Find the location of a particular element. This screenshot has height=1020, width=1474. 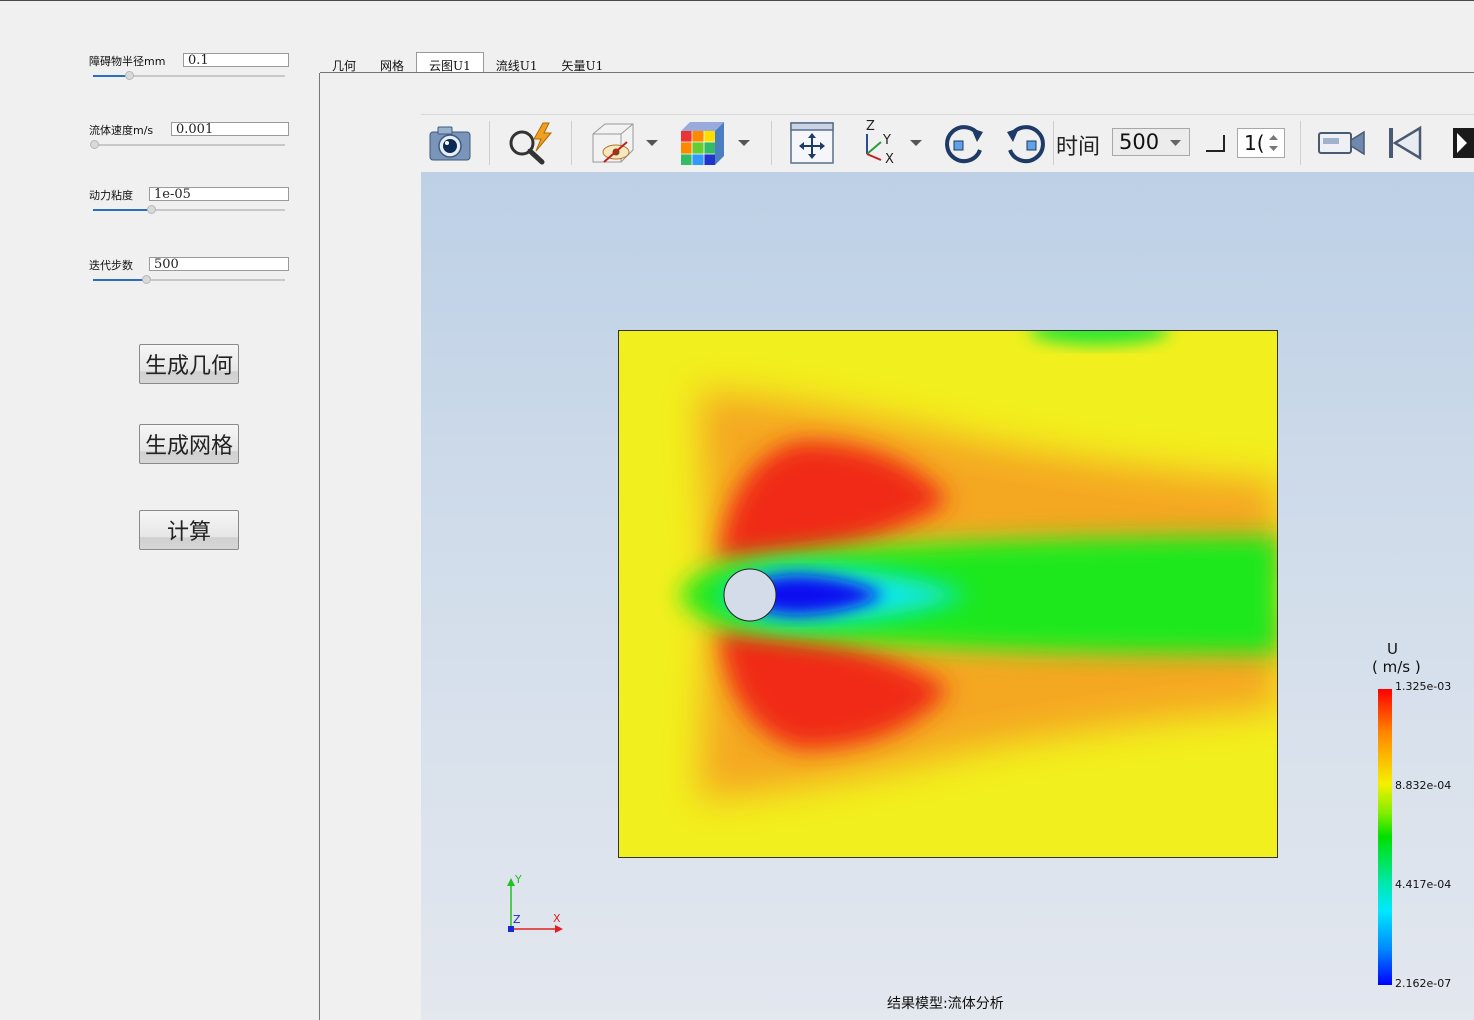

result-tabs: 几何 网格 云图U1 流线U1 矢量U1 is located at coordinates (468, 63).